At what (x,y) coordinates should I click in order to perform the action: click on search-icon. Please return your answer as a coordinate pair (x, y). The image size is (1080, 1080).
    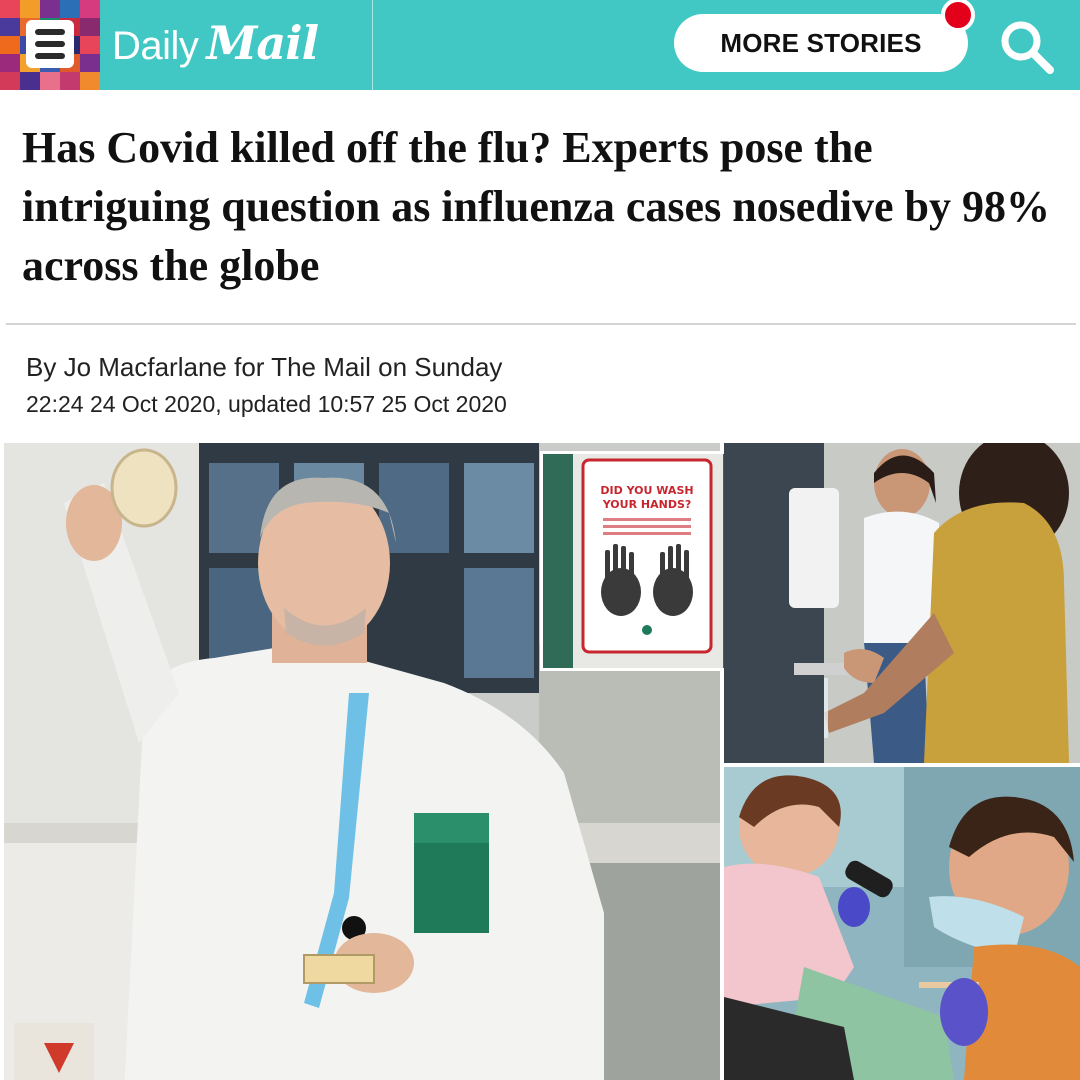
    Looking at the image, I should click on (1026, 46).